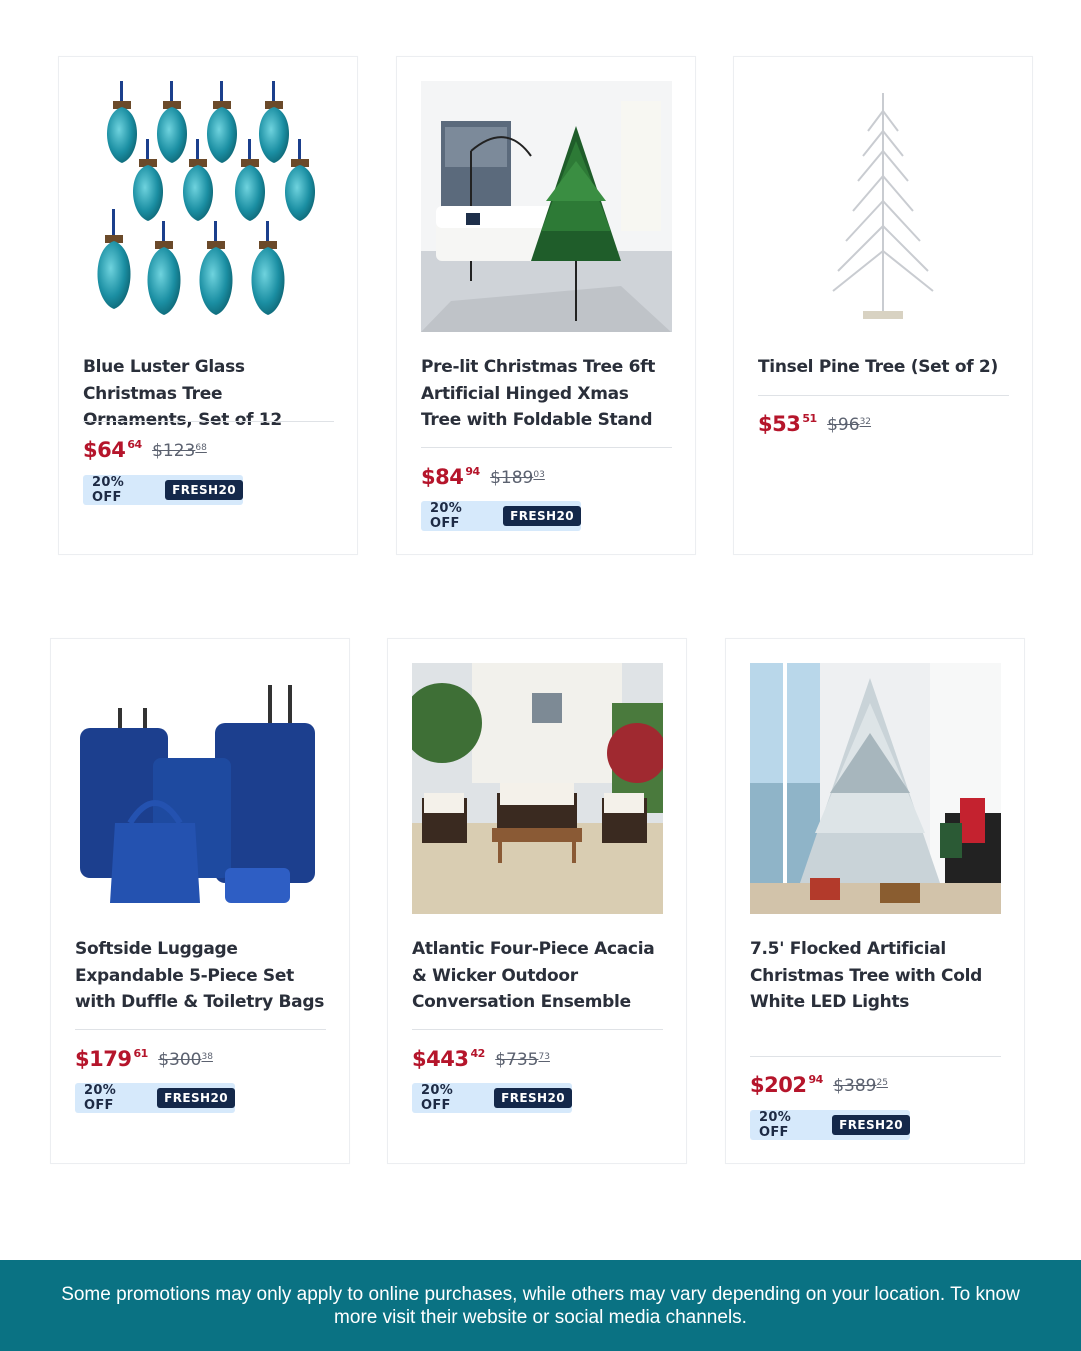 The width and height of the screenshot is (1081, 1351). What do you see at coordinates (448, 1059) in the screenshot?
I see `sale-price: $443 42` at bounding box center [448, 1059].